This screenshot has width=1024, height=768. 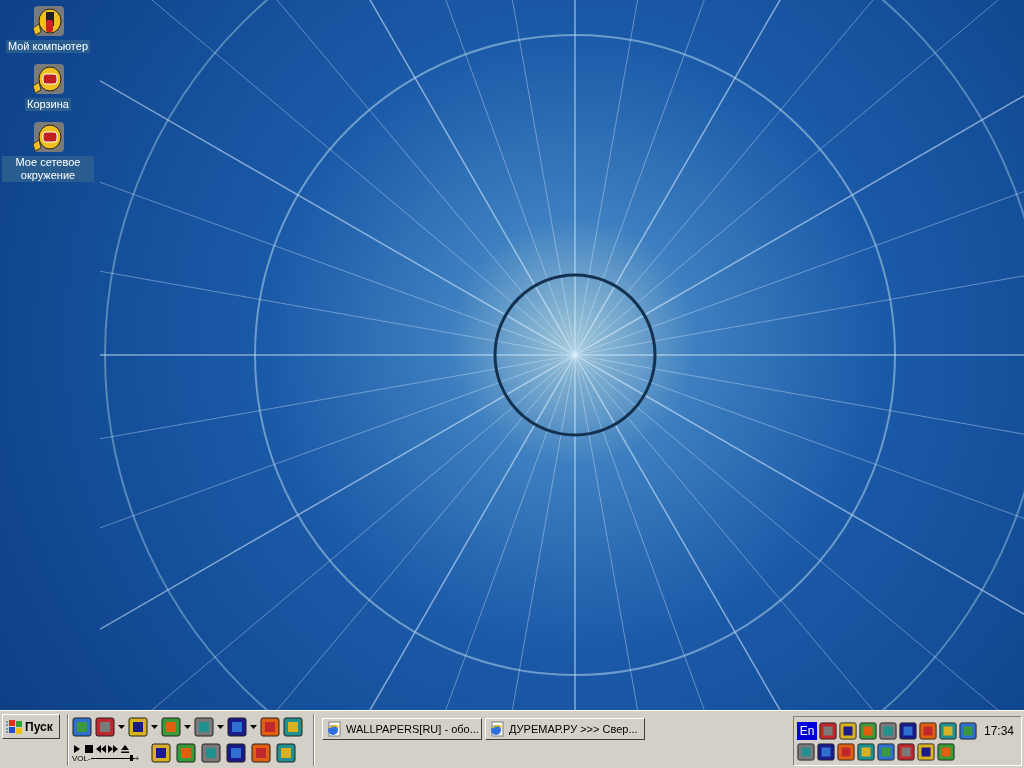 What do you see at coordinates (112, 758) in the screenshot?
I see `volume-slider` at bounding box center [112, 758].